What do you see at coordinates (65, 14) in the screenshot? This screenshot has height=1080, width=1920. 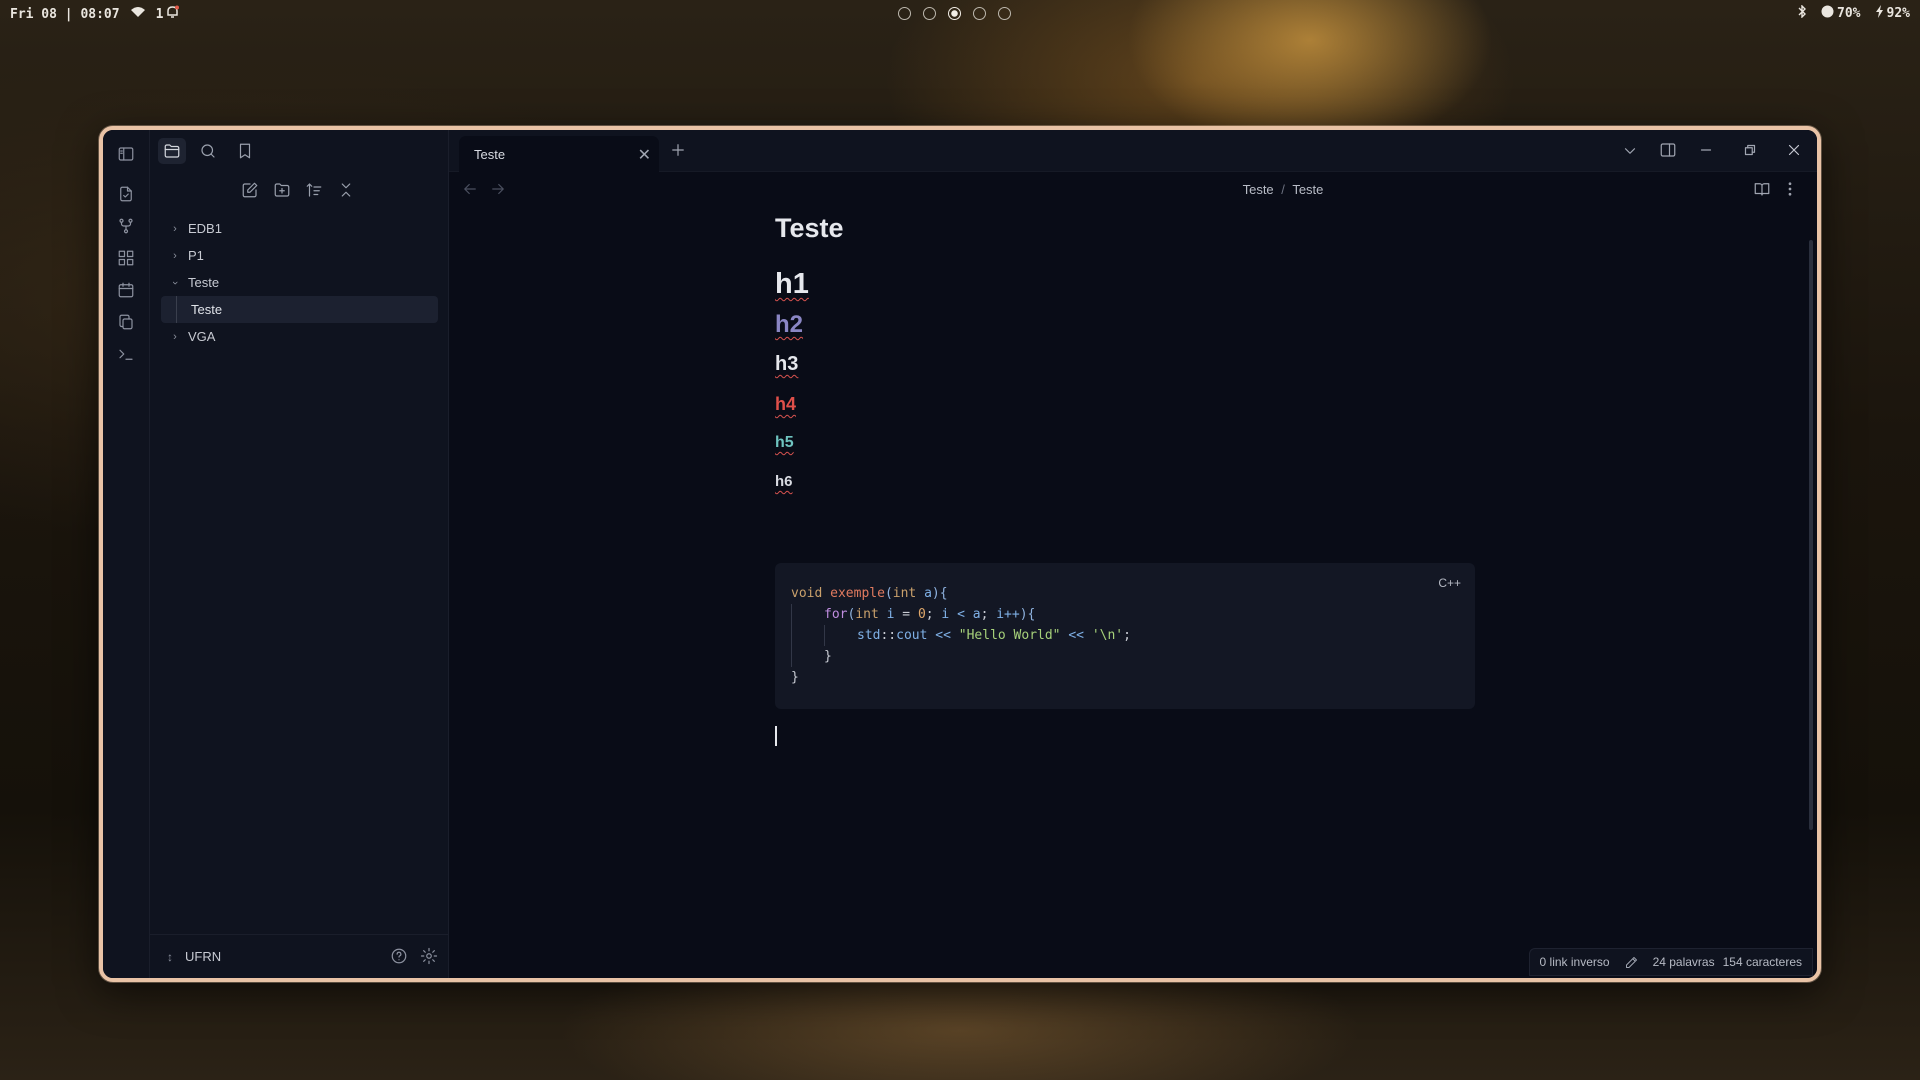 I see `clock: Fri 08 | 08:07` at bounding box center [65, 14].